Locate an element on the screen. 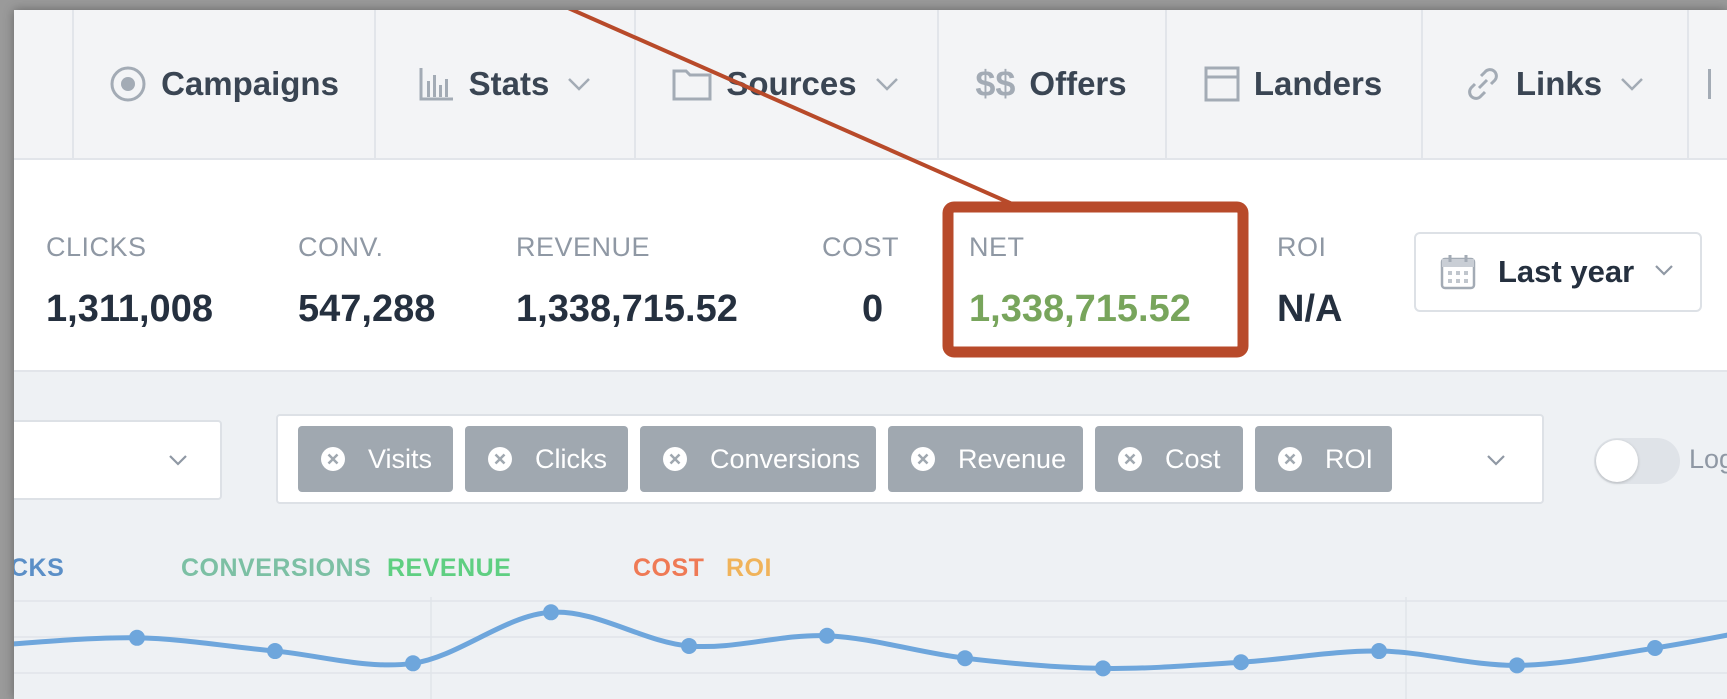 This screenshot has height=699, width=1727. window-icon is located at coordinates (1222, 84).